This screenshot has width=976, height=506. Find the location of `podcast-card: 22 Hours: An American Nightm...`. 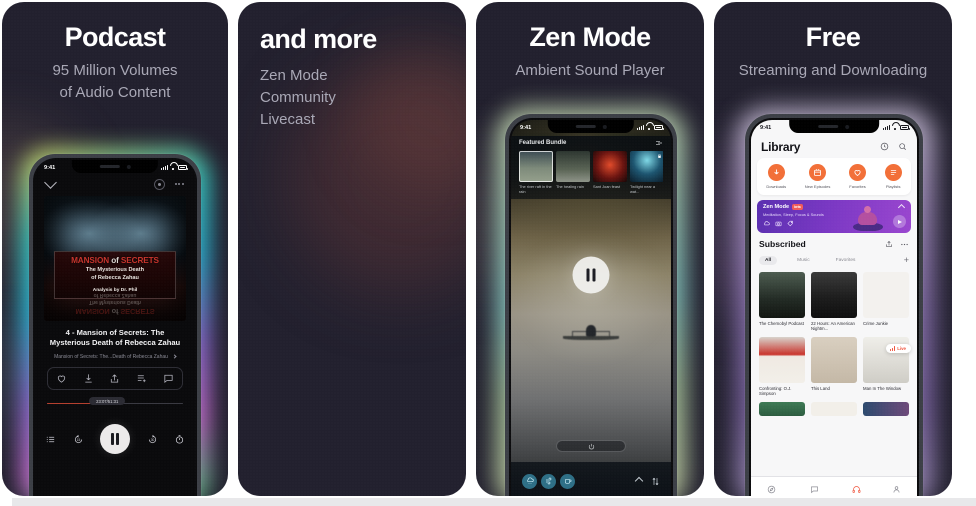

podcast-card: 22 Hours: An American Nightm... is located at coordinates (834, 302).